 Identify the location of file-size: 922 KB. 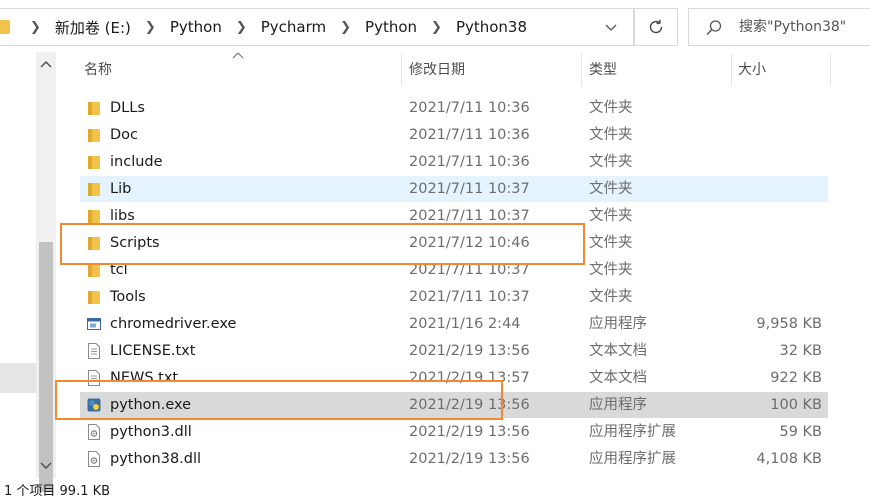
(796, 378).